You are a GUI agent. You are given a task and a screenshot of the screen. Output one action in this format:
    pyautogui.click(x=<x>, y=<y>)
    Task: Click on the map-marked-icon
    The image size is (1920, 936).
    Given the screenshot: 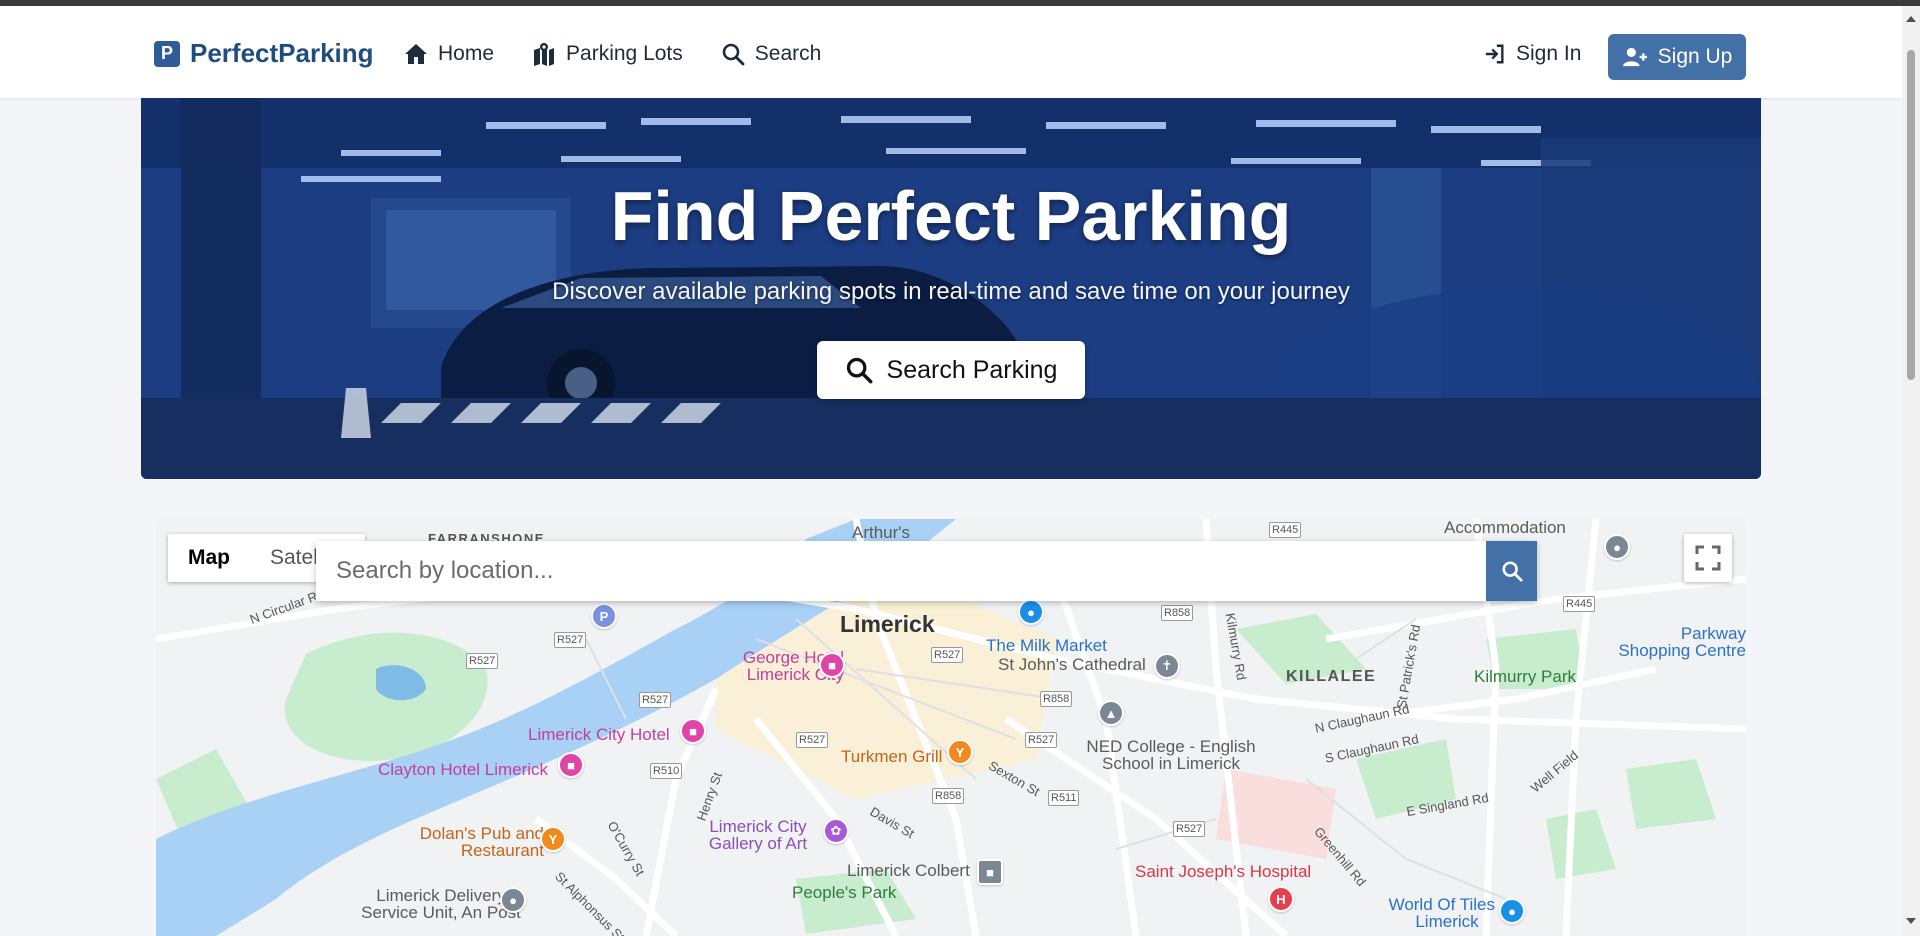 What is the action you would take?
    pyautogui.click(x=544, y=54)
    